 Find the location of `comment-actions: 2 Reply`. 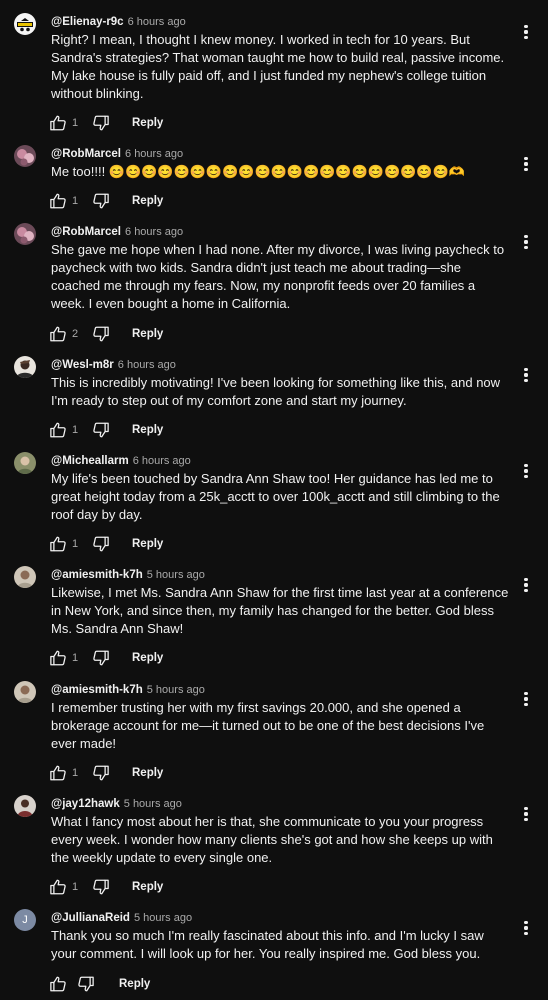

comment-actions: 2 Reply is located at coordinates (106, 334).